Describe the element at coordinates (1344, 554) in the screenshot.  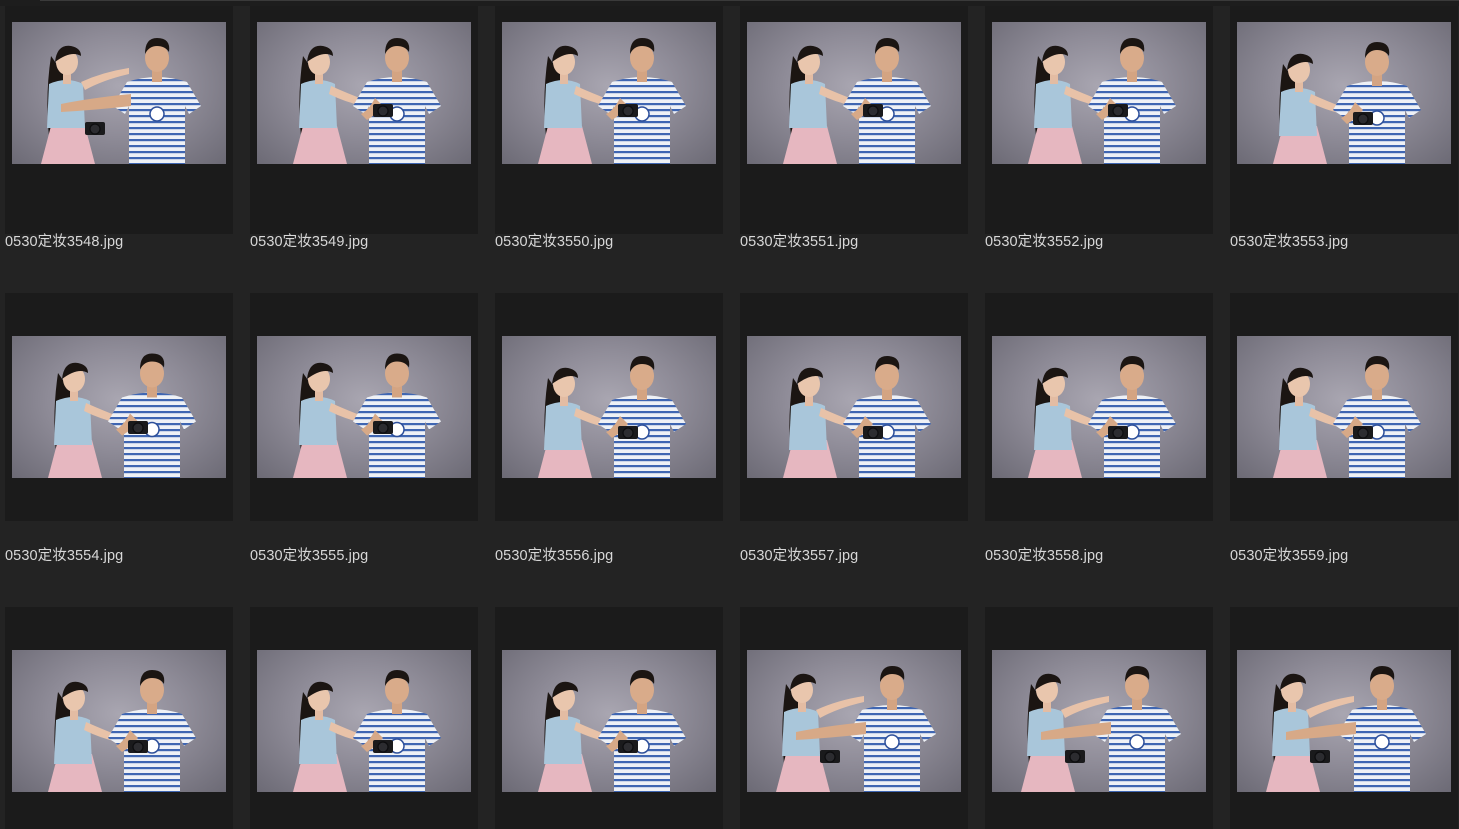
I see `file-name-label: 0530定妆3559.jpg` at that location.